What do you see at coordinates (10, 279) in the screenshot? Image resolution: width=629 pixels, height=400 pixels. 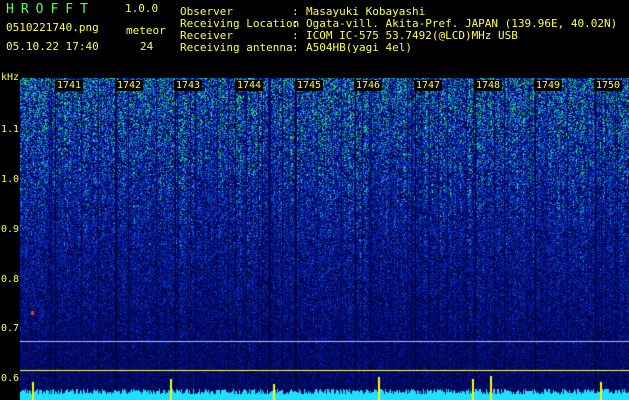 I see `y-tick-label: 0.8` at bounding box center [10, 279].